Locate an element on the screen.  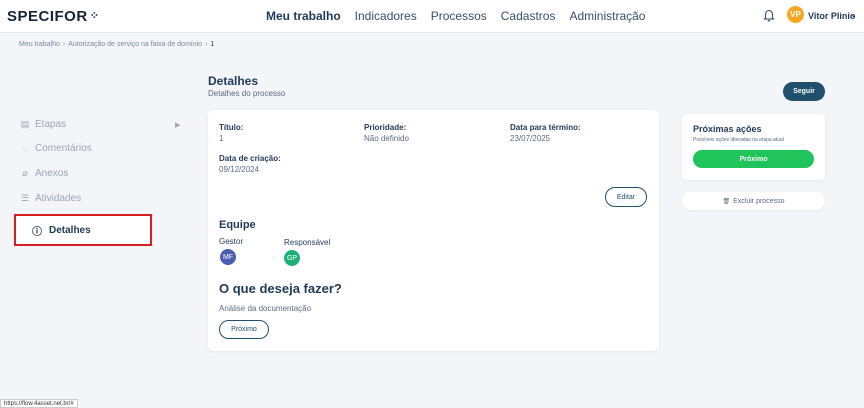
role-label-responsavel: Responsável is located at coordinates (307, 242).